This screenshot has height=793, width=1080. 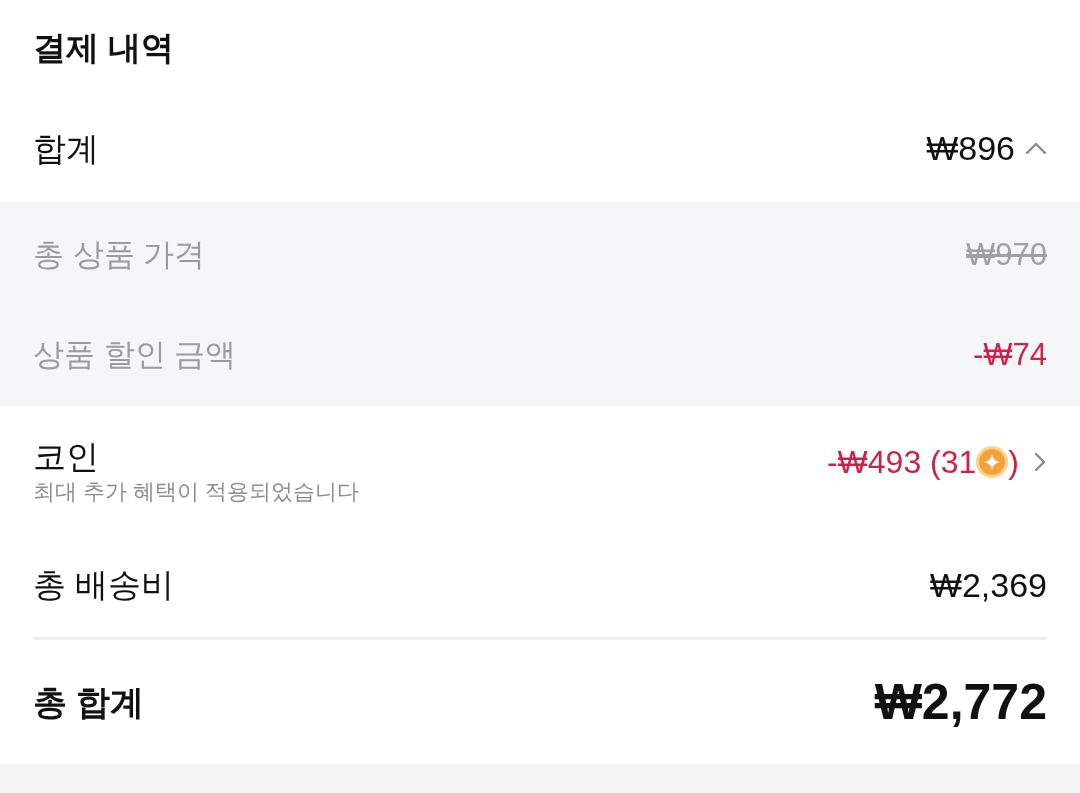 What do you see at coordinates (960, 702) in the screenshot?
I see `total-amount: ₩2,772` at bounding box center [960, 702].